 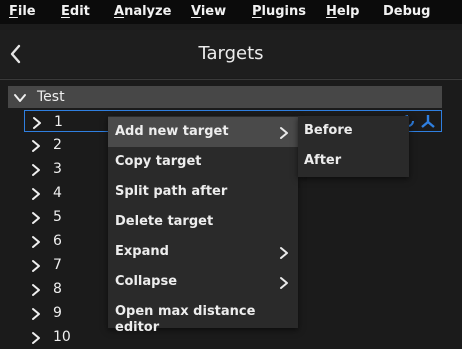 I want to click on menu-edit-label: dit, so click(x=79, y=11).